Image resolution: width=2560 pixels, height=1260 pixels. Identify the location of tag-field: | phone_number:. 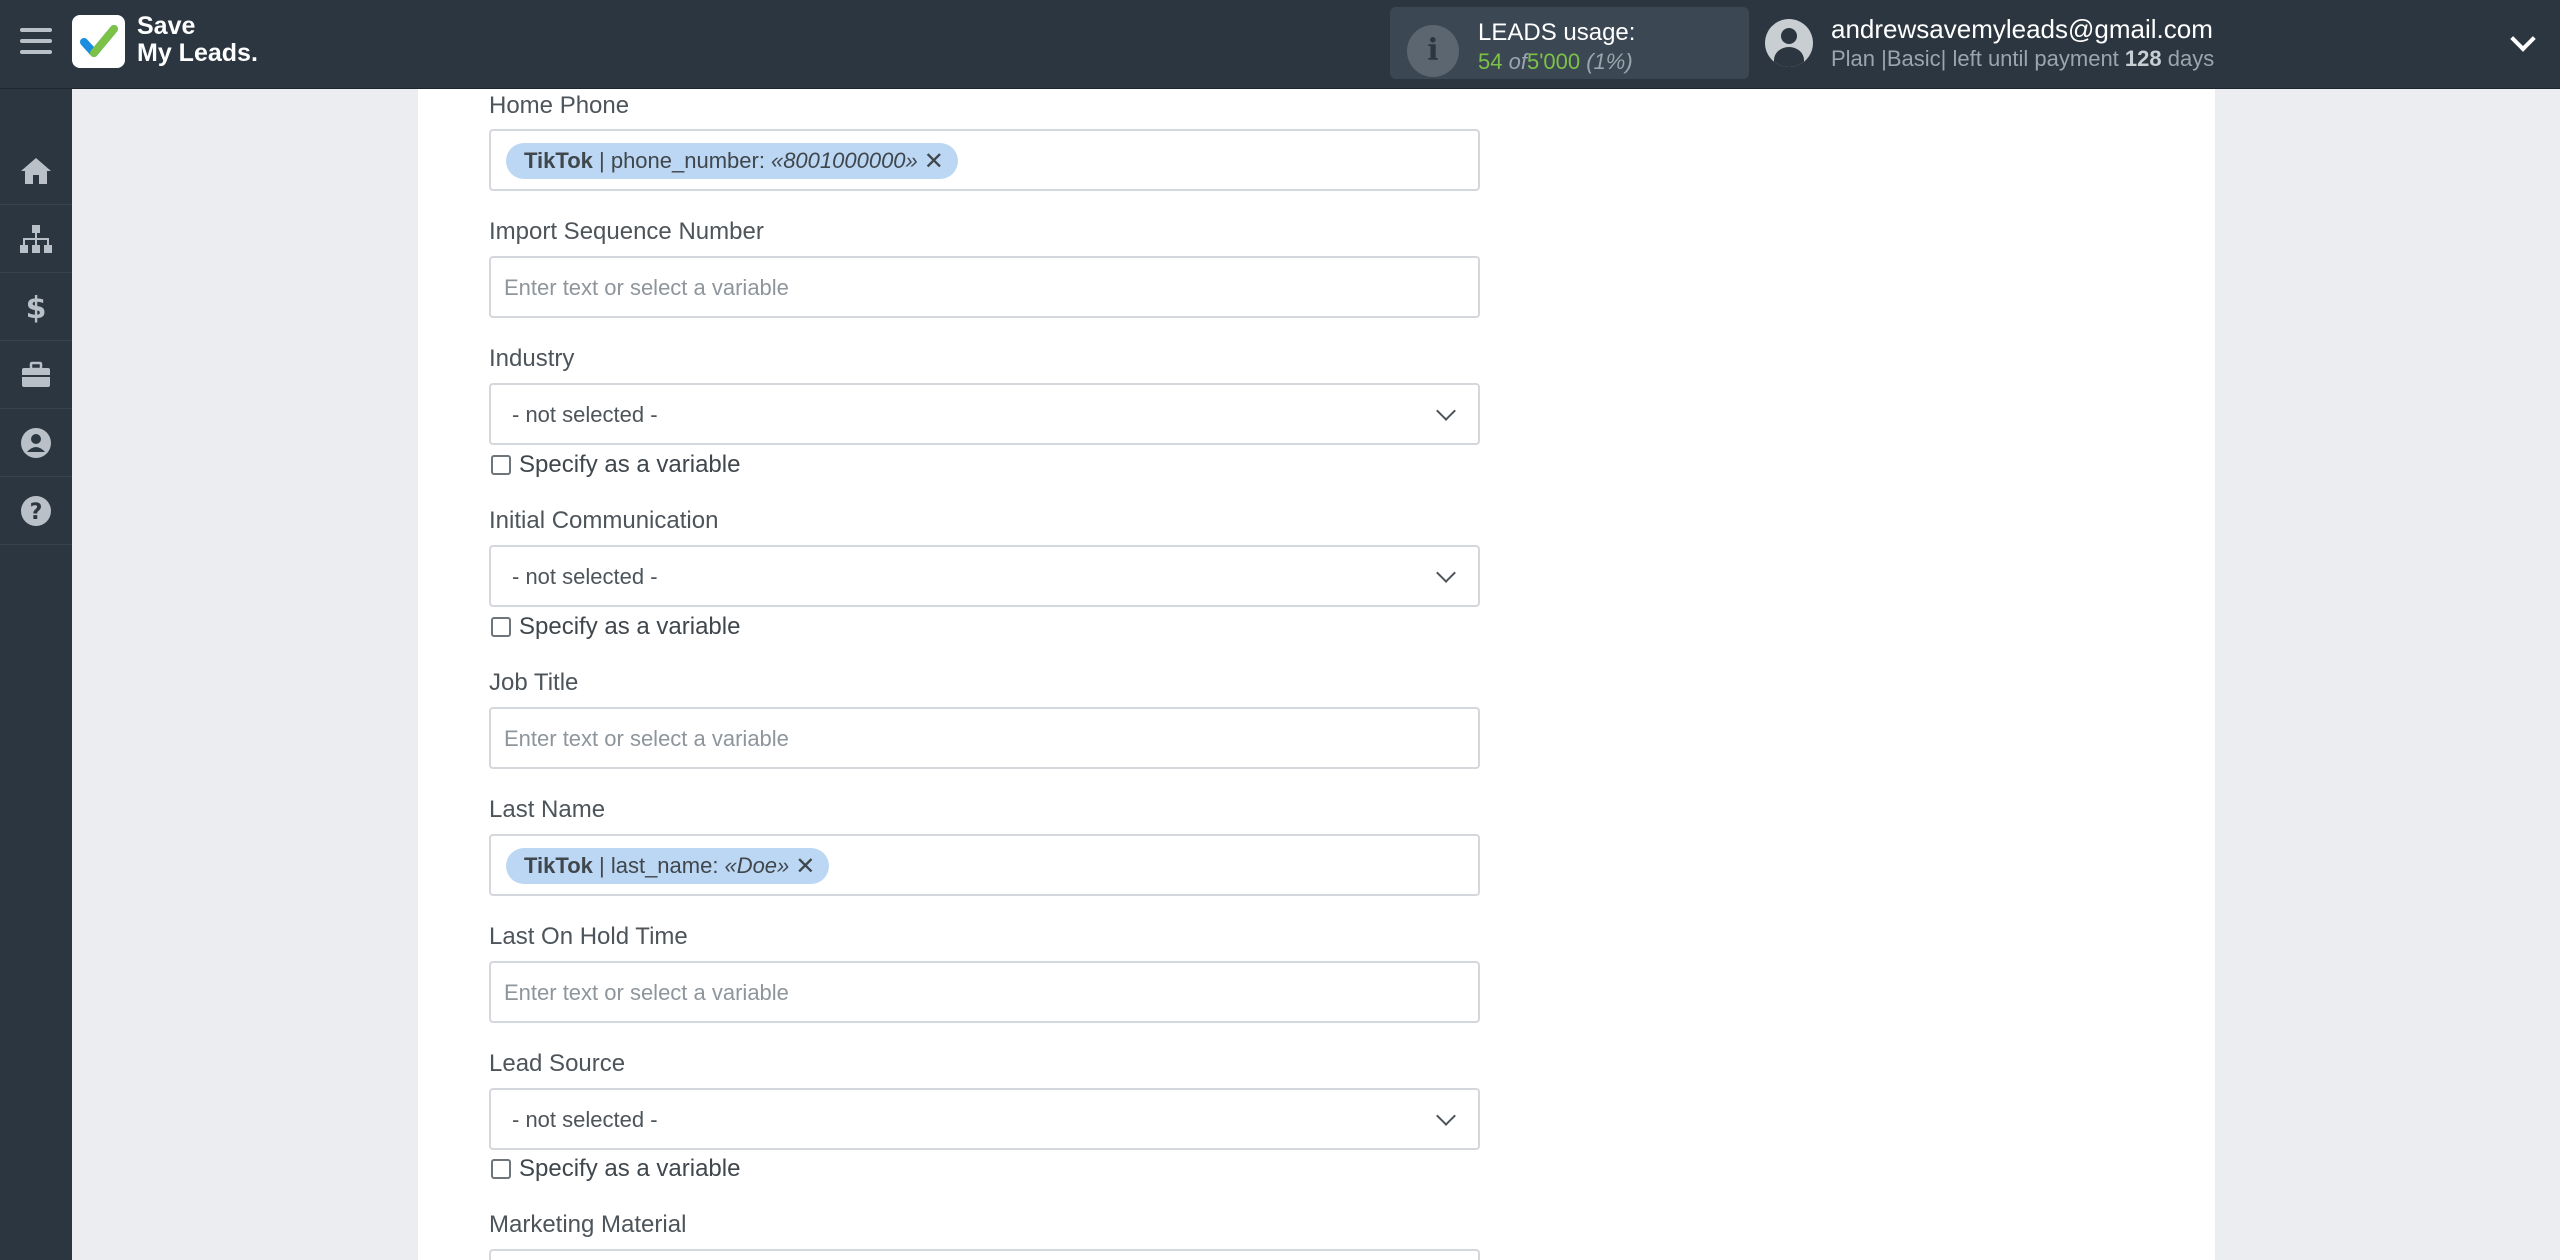
(682, 160).